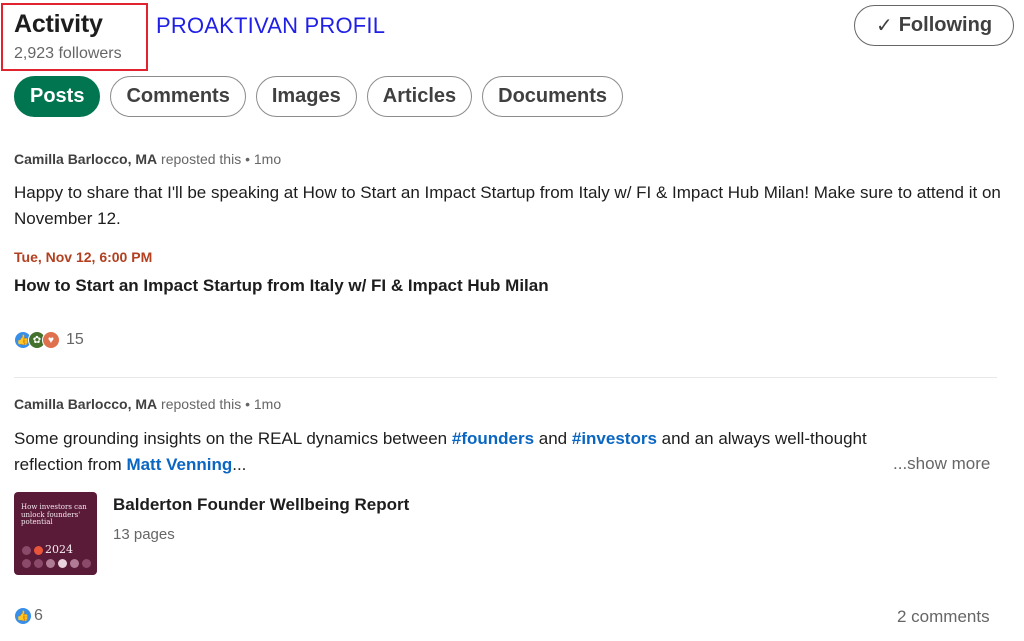 The image size is (1024, 641). I want to click on event-date: Tue, Nov 12, 6:00 PM, so click(83, 257).